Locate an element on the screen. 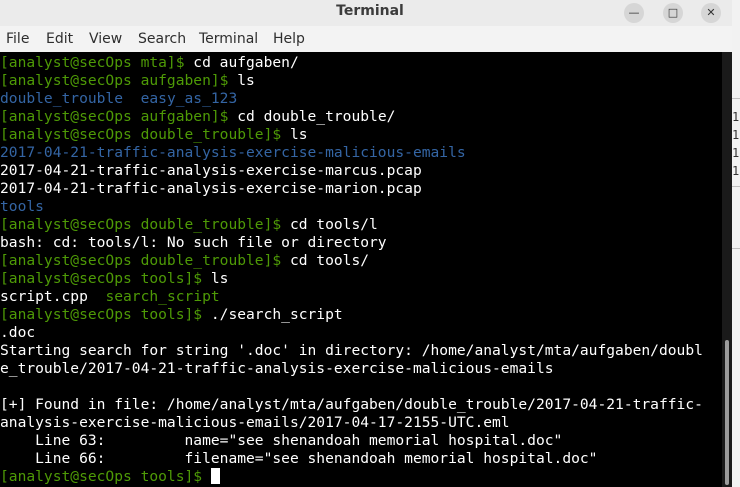 The width and height of the screenshot is (740, 487). scrollbar-thumb is located at coordinates (727, 412).